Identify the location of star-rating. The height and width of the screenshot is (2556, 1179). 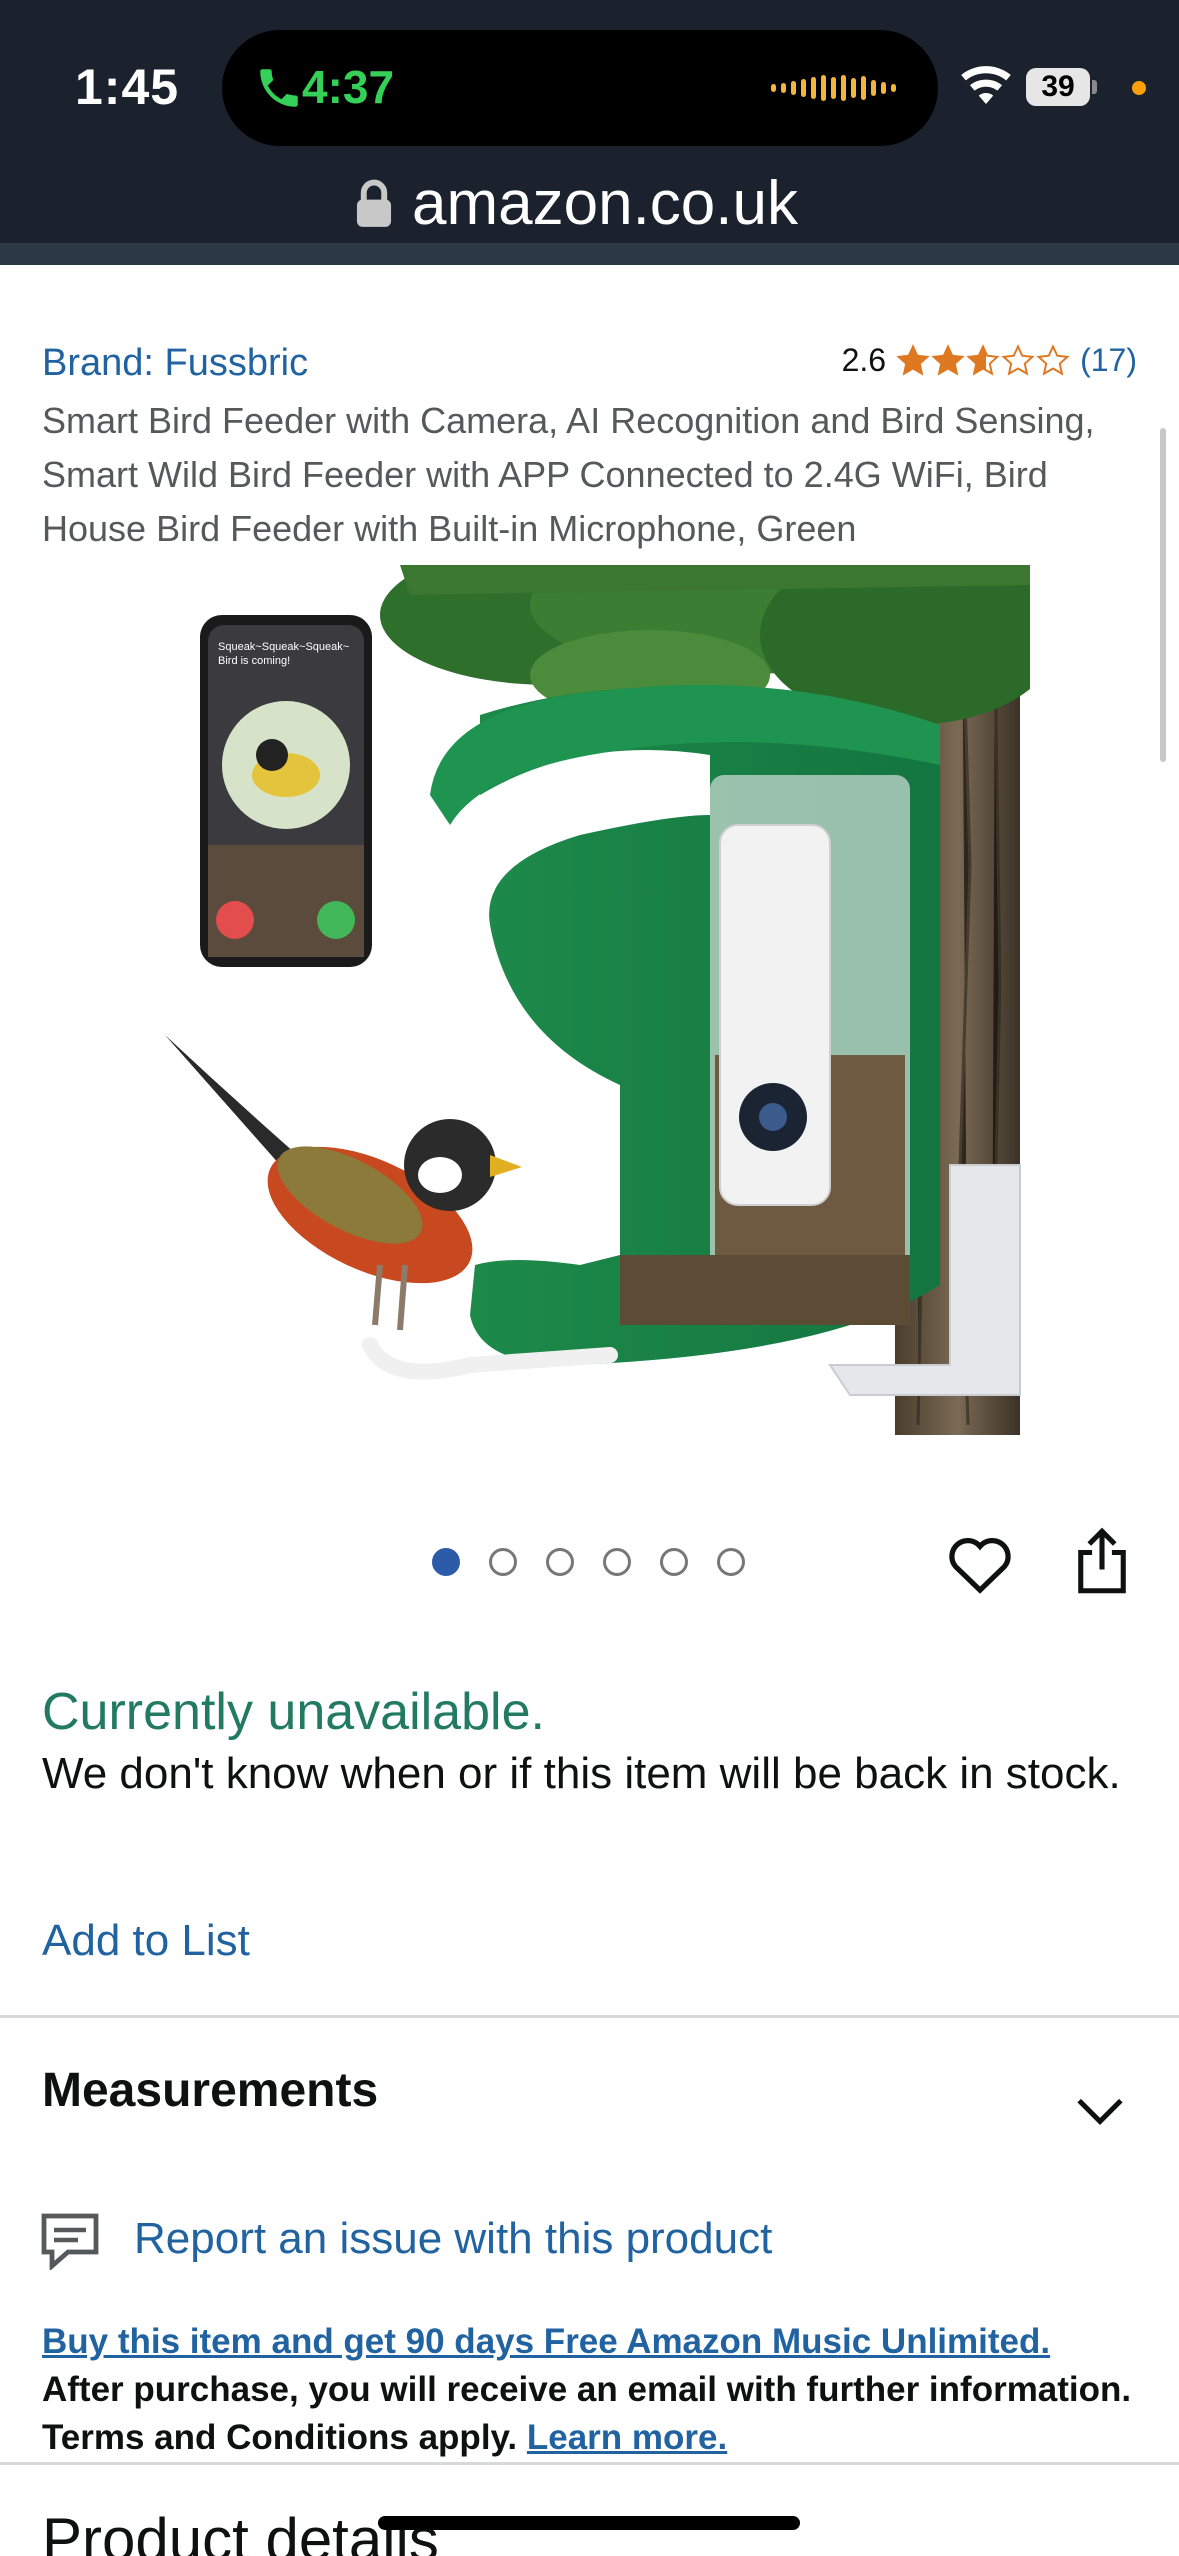
(983, 360).